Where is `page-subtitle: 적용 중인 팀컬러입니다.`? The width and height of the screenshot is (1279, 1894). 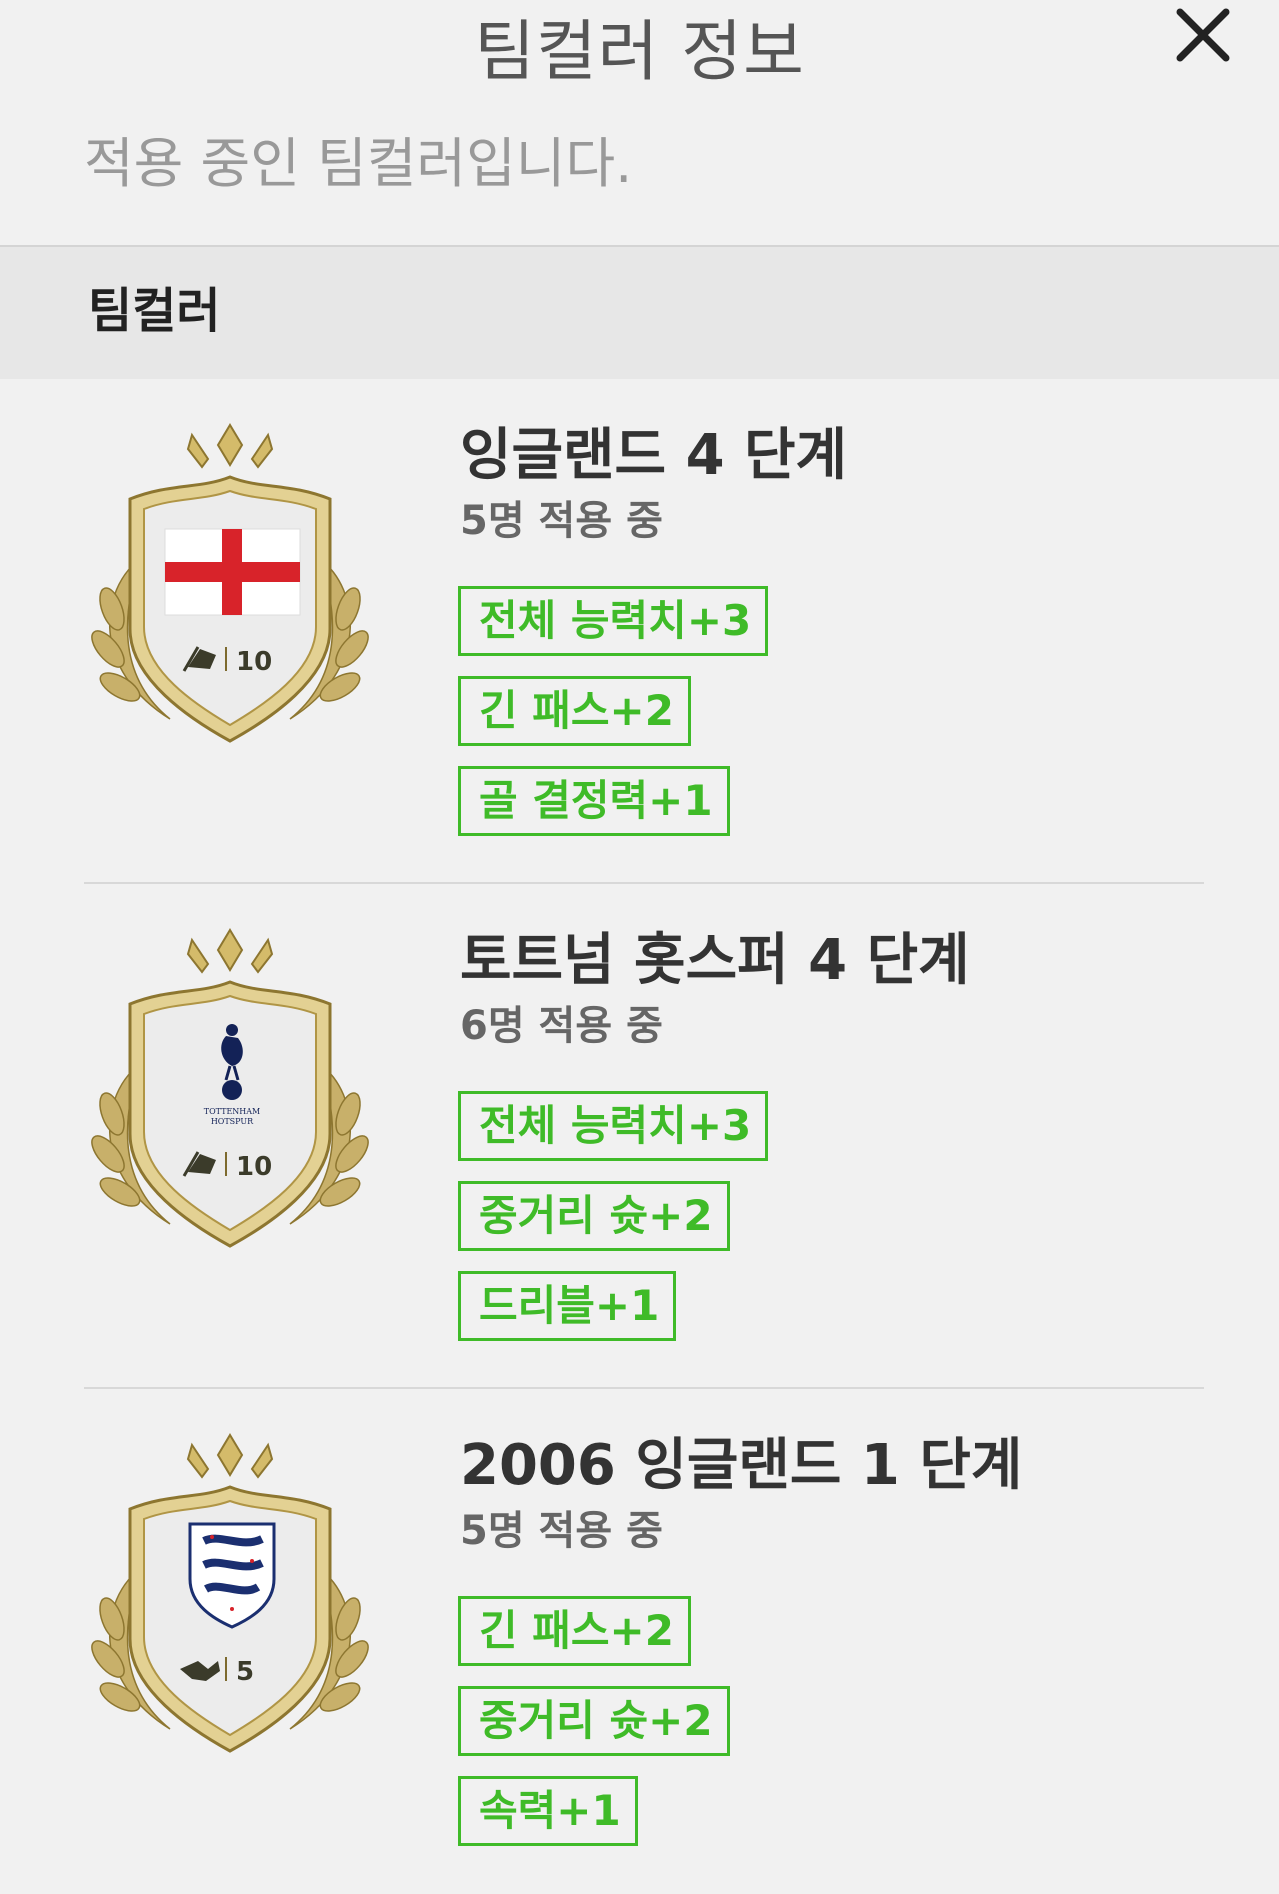 page-subtitle: 적용 중인 팀컬러입니다. is located at coordinates (358, 163).